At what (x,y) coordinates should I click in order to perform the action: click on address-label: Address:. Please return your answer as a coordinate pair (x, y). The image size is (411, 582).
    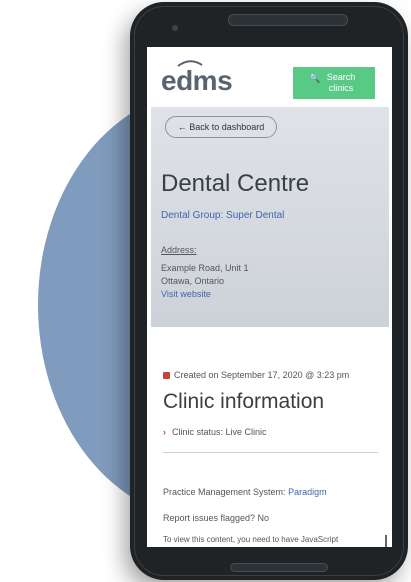
    Looking at the image, I should click on (179, 250).